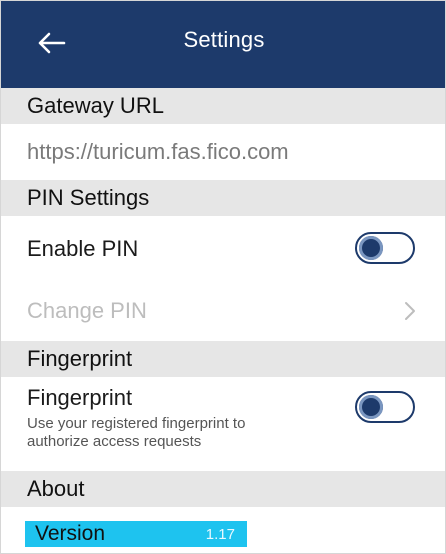 The width and height of the screenshot is (446, 554). I want to click on page-title: Settings, so click(224, 39).